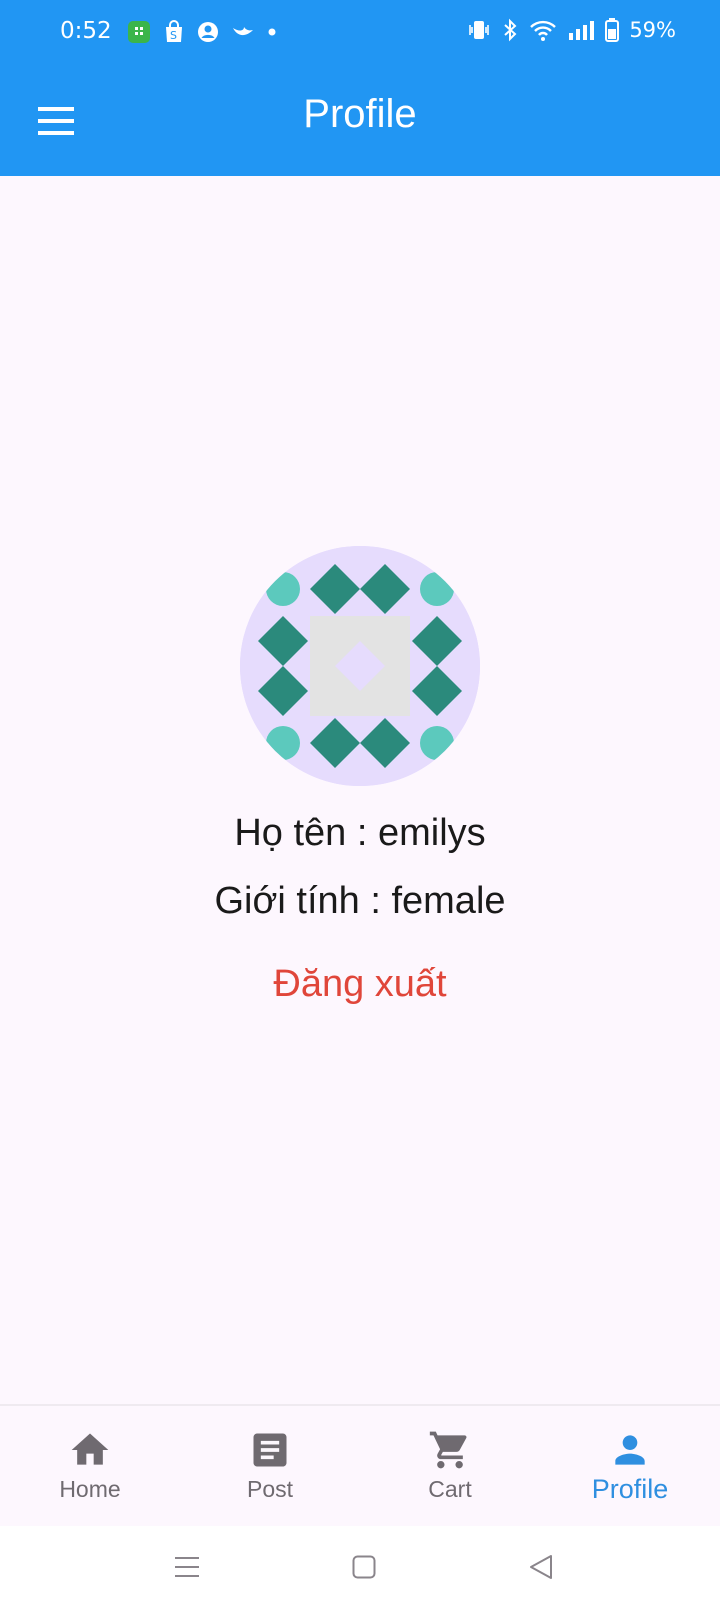  I want to click on vibrate-icon, so click(479, 30).